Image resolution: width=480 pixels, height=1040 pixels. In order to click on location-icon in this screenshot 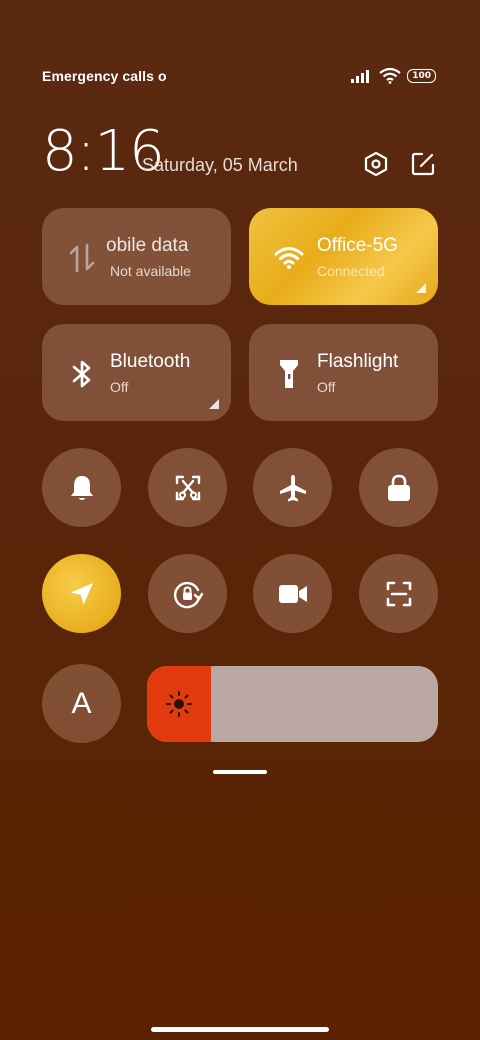, I will do `click(81, 593)`.